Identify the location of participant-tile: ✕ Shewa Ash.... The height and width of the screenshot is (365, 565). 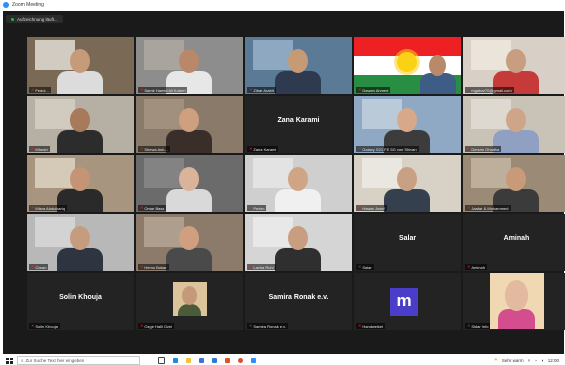
(189, 124).